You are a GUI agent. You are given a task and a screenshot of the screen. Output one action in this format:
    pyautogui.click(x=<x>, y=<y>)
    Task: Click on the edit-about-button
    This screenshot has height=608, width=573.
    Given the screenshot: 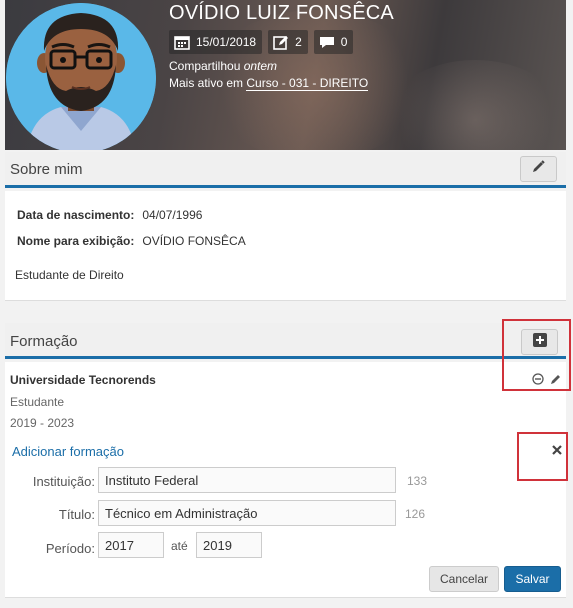 What is the action you would take?
    pyautogui.click(x=538, y=169)
    